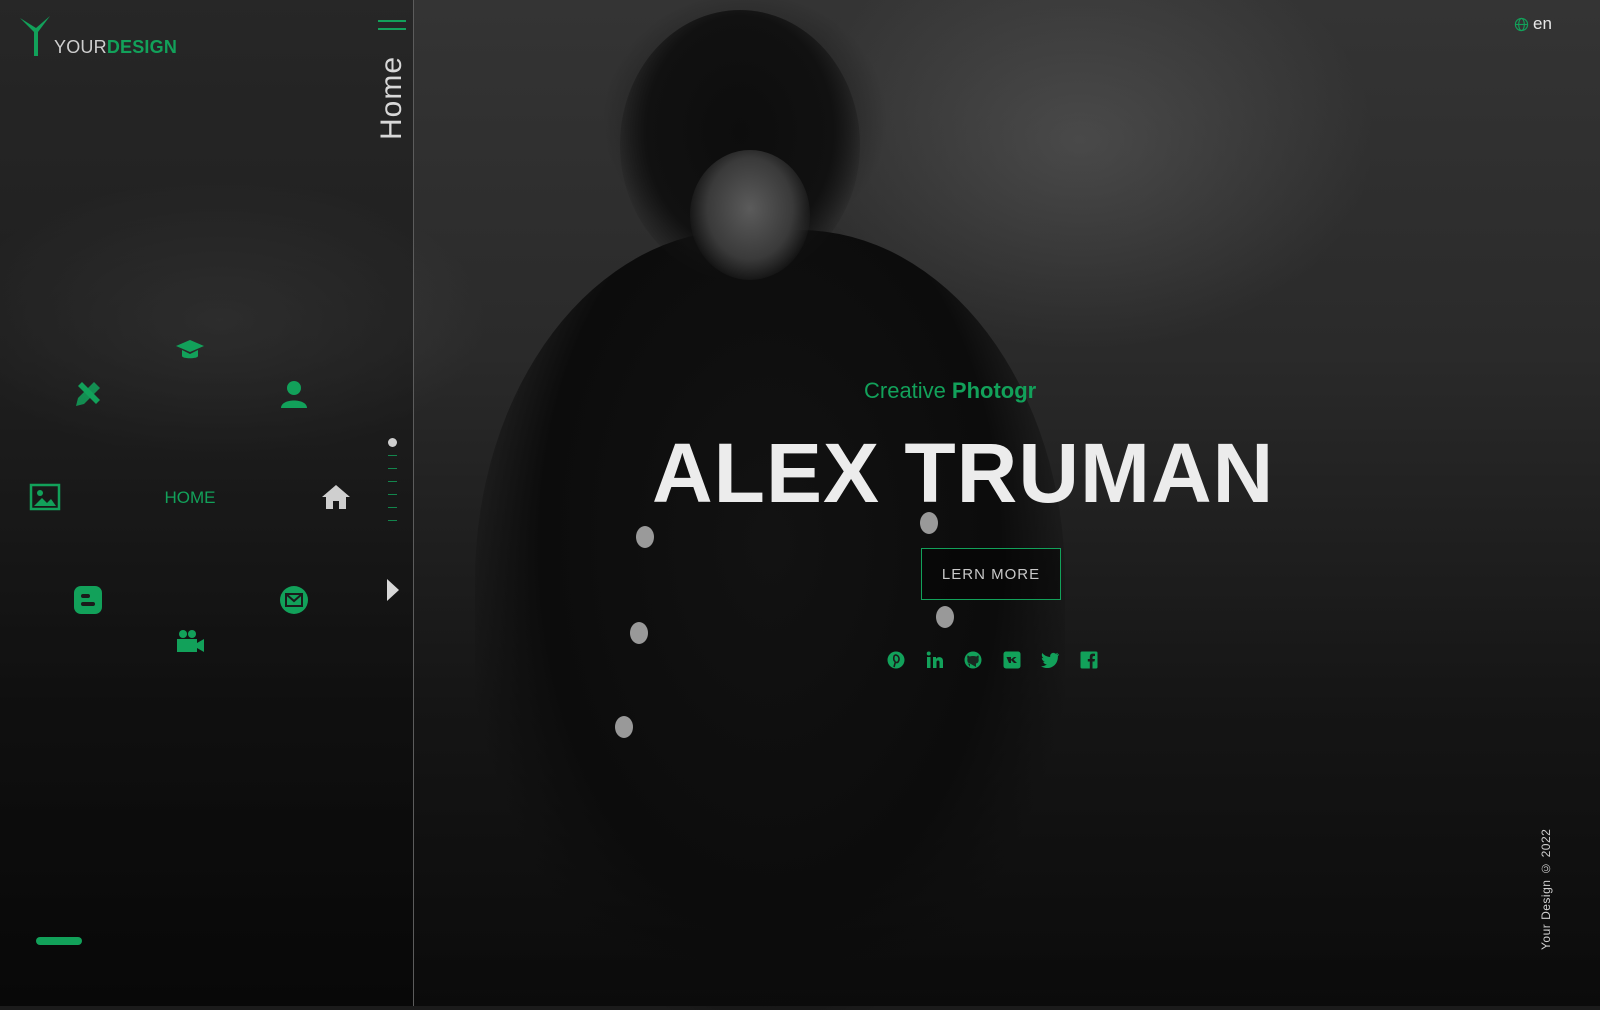  I want to click on social-pinterest, so click(896, 660).